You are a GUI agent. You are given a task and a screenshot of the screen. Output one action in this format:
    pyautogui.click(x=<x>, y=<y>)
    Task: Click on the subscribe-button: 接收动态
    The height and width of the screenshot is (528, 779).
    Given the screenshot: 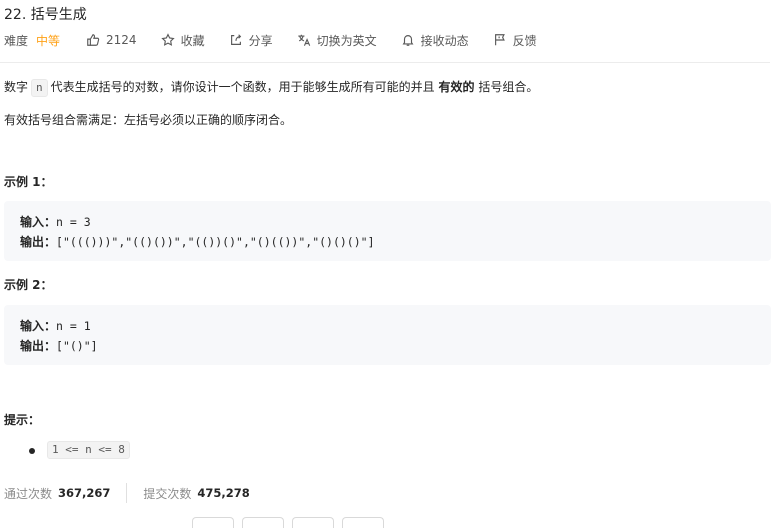 What is the action you would take?
    pyautogui.click(x=435, y=40)
    